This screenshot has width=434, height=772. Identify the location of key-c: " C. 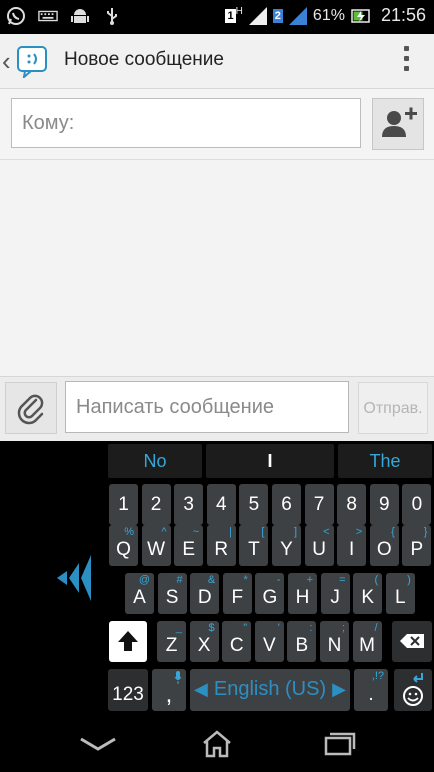
(237, 641).